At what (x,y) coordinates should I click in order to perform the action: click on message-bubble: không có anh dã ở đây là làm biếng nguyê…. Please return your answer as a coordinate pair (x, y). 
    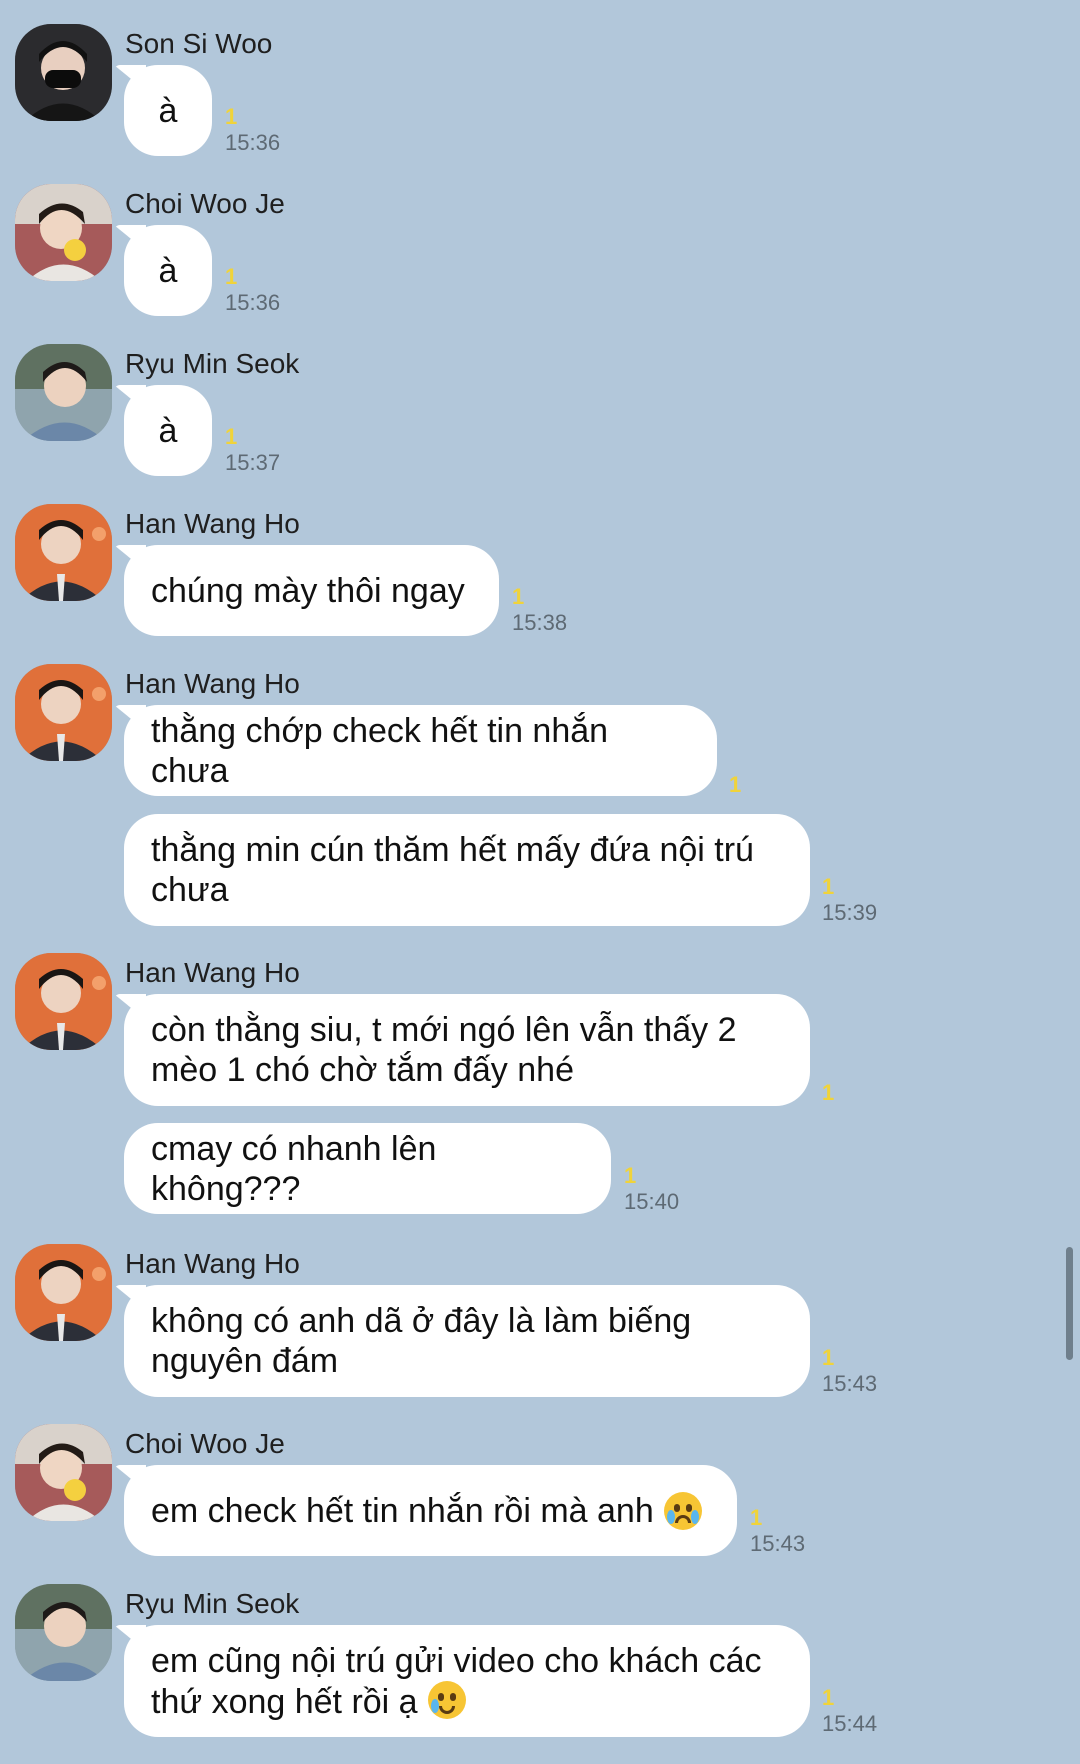
    Looking at the image, I should click on (462, 1341).